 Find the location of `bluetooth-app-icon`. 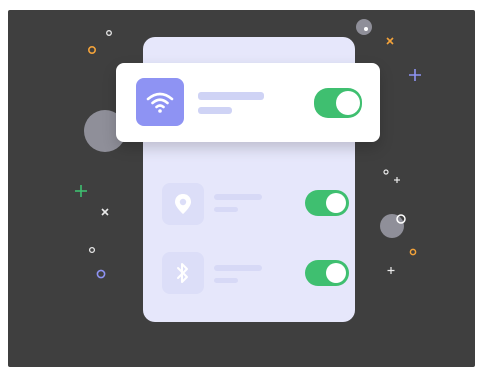

bluetooth-app-icon is located at coordinates (183, 273).